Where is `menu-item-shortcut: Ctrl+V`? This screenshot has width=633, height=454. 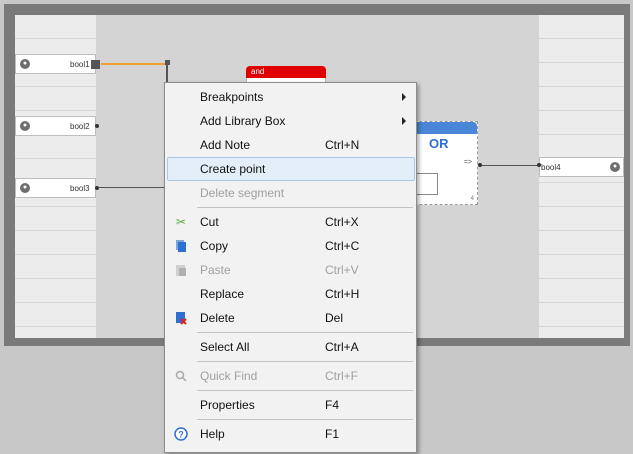 menu-item-shortcut: Ctrl+V is located at coordinates (342, 270).